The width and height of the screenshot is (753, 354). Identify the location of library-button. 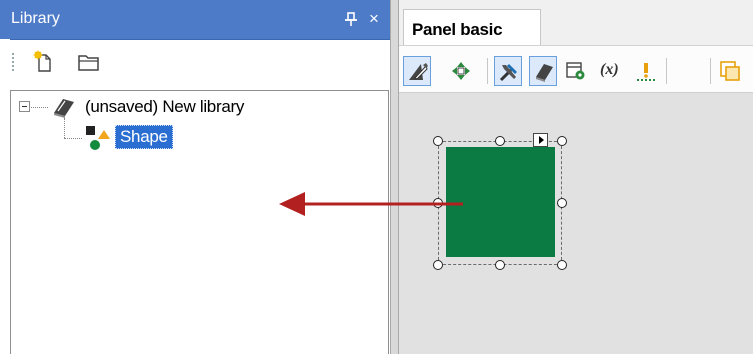
(543, 71).